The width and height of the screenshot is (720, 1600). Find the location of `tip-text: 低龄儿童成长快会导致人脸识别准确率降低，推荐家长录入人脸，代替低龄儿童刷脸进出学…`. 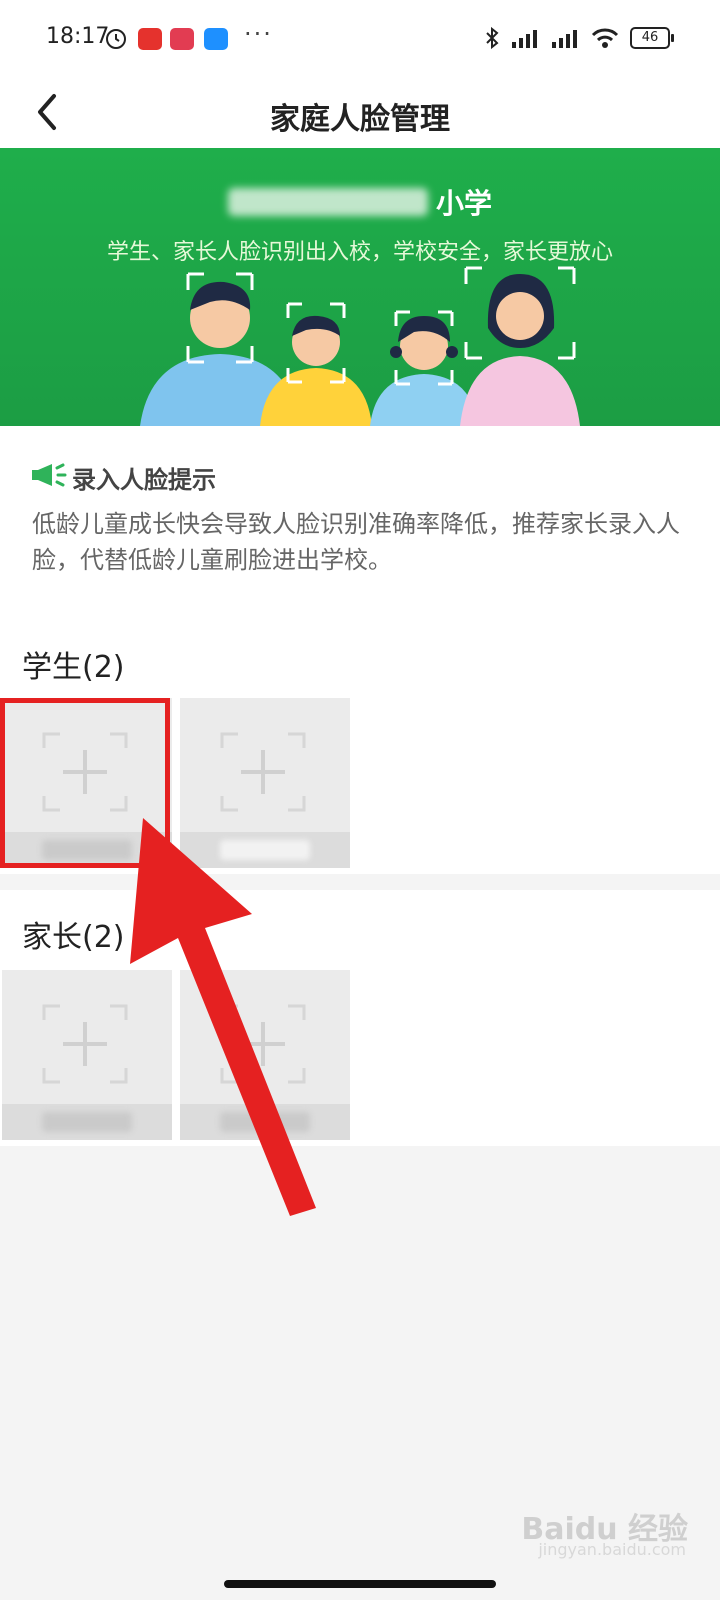

tip-text: 低龄儿童成长快会导致人脸识别准确率降低，推荐家长录入人脸，代替低龄儿童刷脸进出学… is located at coordinates (356, 542).